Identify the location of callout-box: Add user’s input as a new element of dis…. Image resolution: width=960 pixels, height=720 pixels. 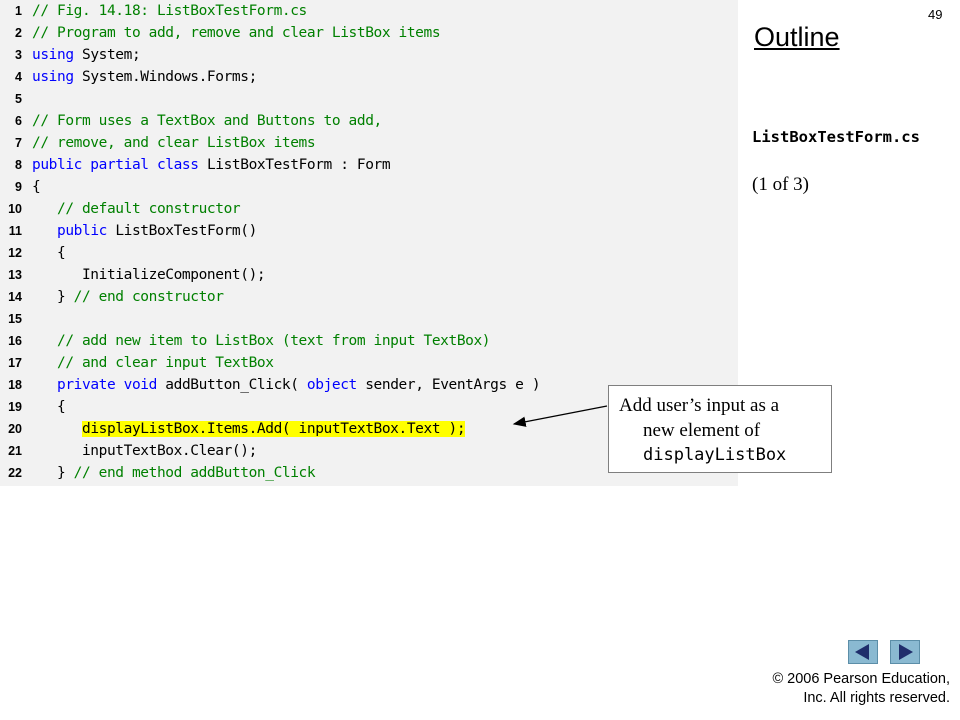
(720, 429).